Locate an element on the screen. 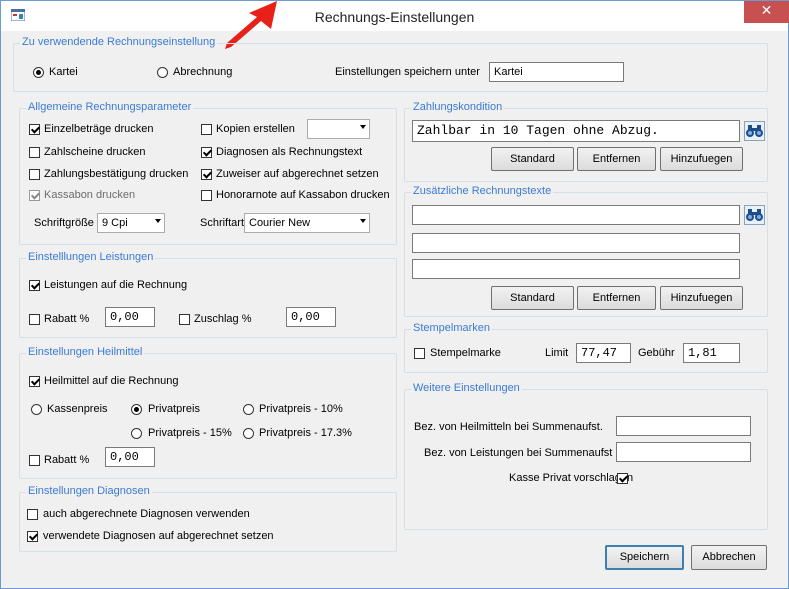 Image resolution: width=789 pixels, height=589 pixels. kassabon-checkbox is located at coordinates (34, 195).